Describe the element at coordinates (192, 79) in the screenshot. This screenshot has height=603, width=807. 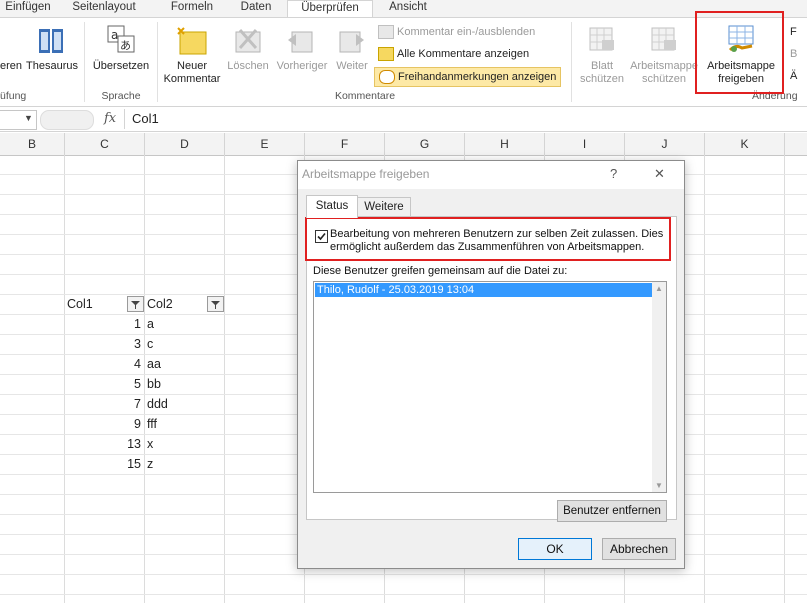
I see `neuer-kommentar-l2: Kommentar` at that location.